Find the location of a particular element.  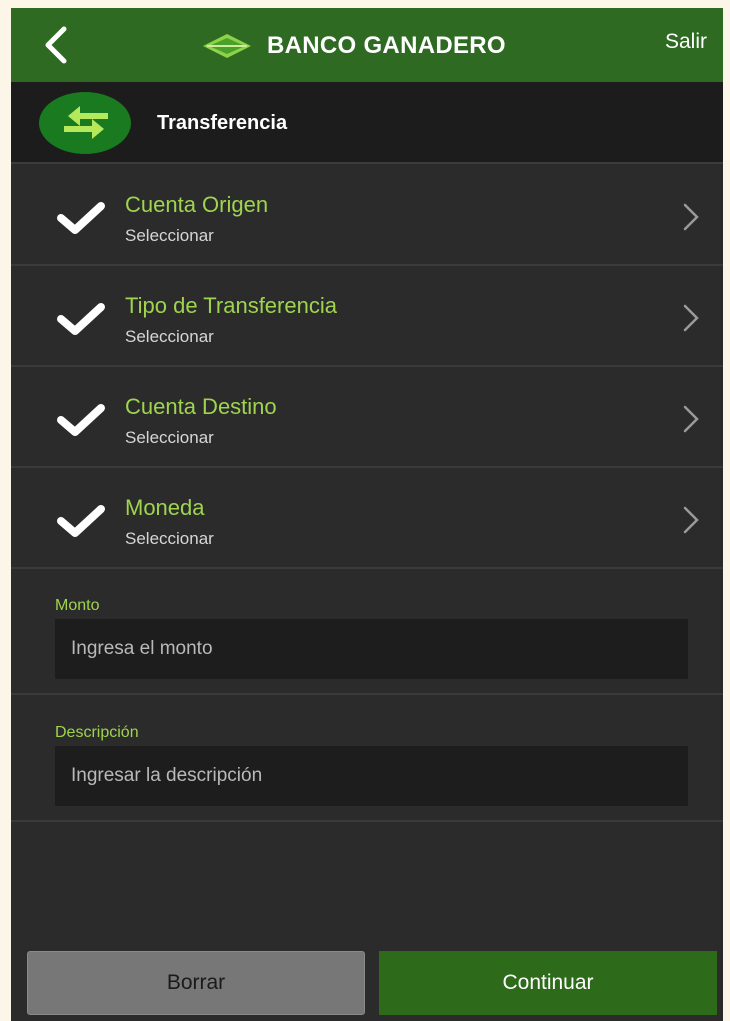

clear-button: Borrar is located at coordinates (196, 983).